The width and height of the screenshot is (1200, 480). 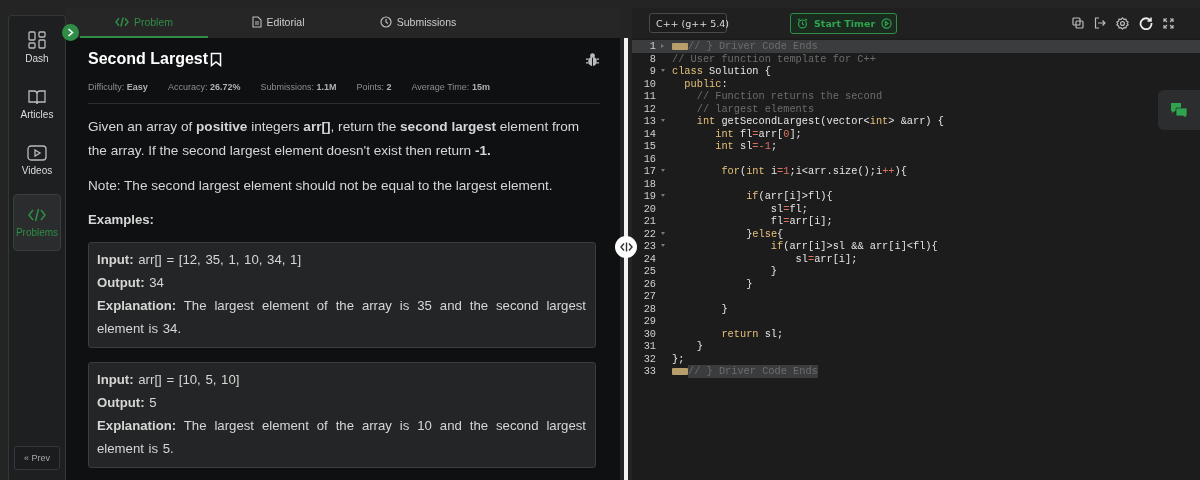 What do you see at coordinates (649, 208) in the screenshot?
I see `line-number: 20` at bounding box center [649, 208].